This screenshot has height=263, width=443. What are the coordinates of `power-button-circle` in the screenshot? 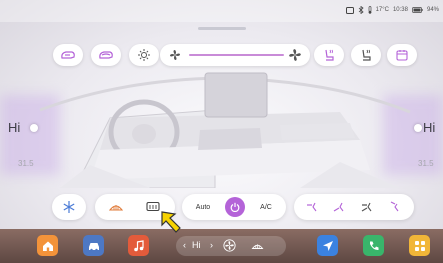 It's located at (235, 207).